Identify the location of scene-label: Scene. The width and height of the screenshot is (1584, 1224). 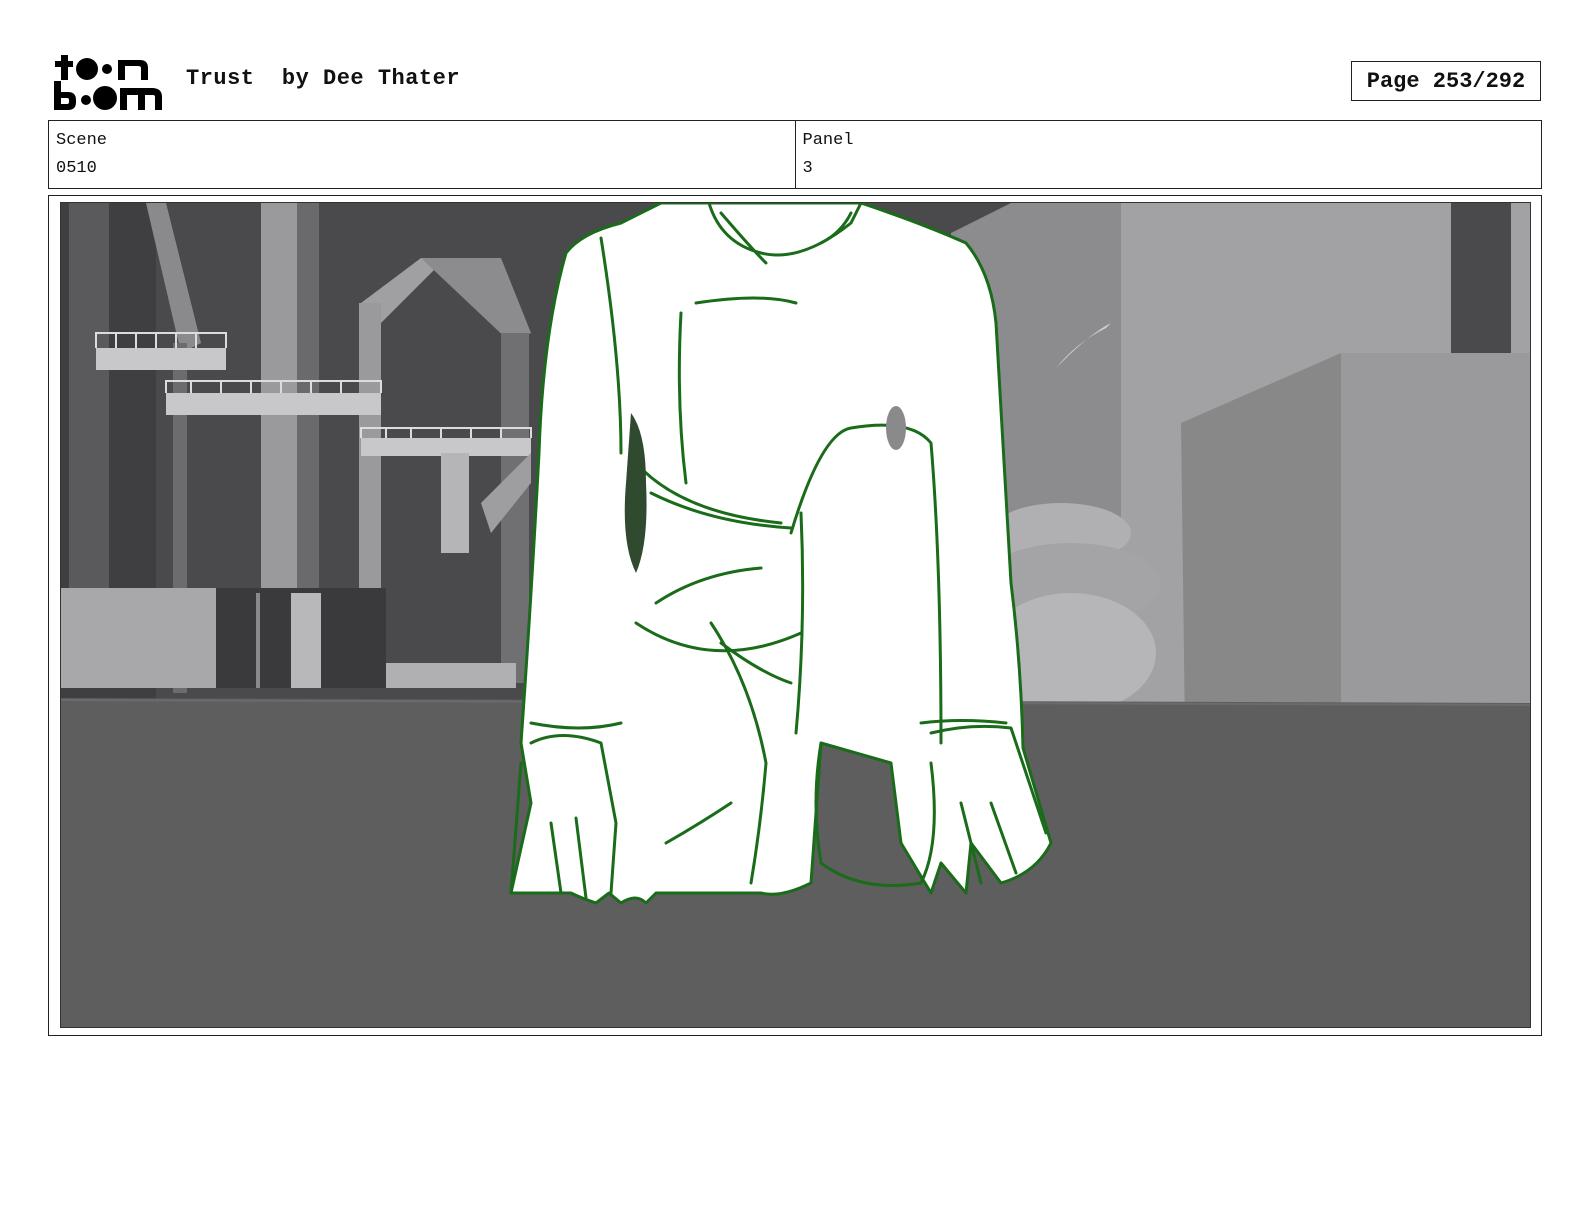
(82, 140).